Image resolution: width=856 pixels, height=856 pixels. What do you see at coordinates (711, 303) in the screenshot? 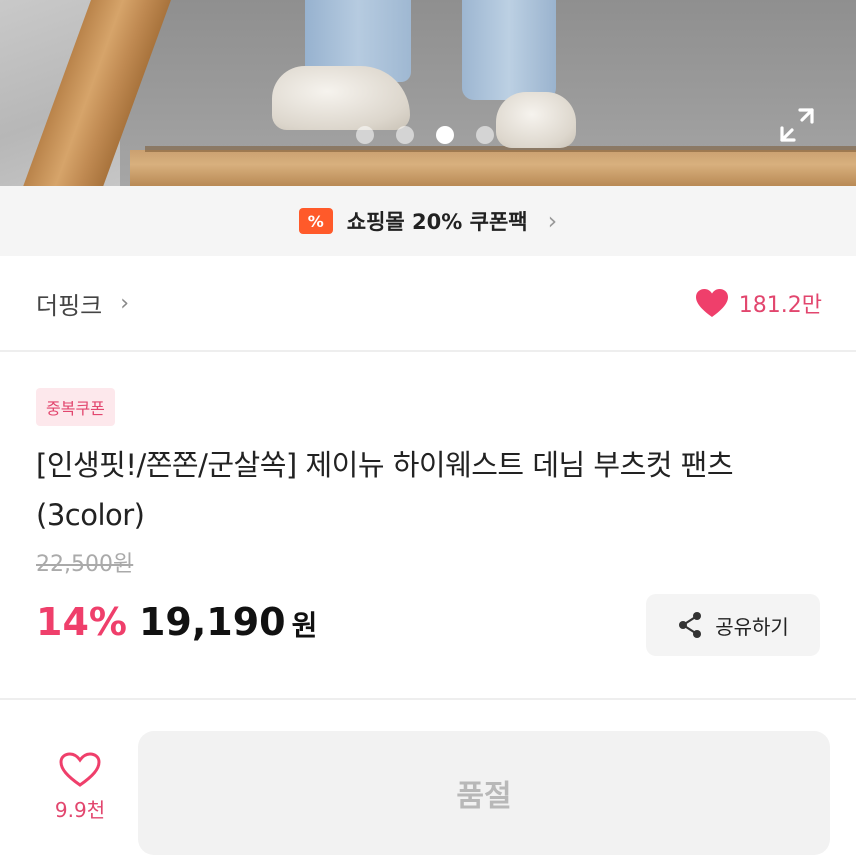
I see `heart-filled-icon` at bounding box center [711, 303].